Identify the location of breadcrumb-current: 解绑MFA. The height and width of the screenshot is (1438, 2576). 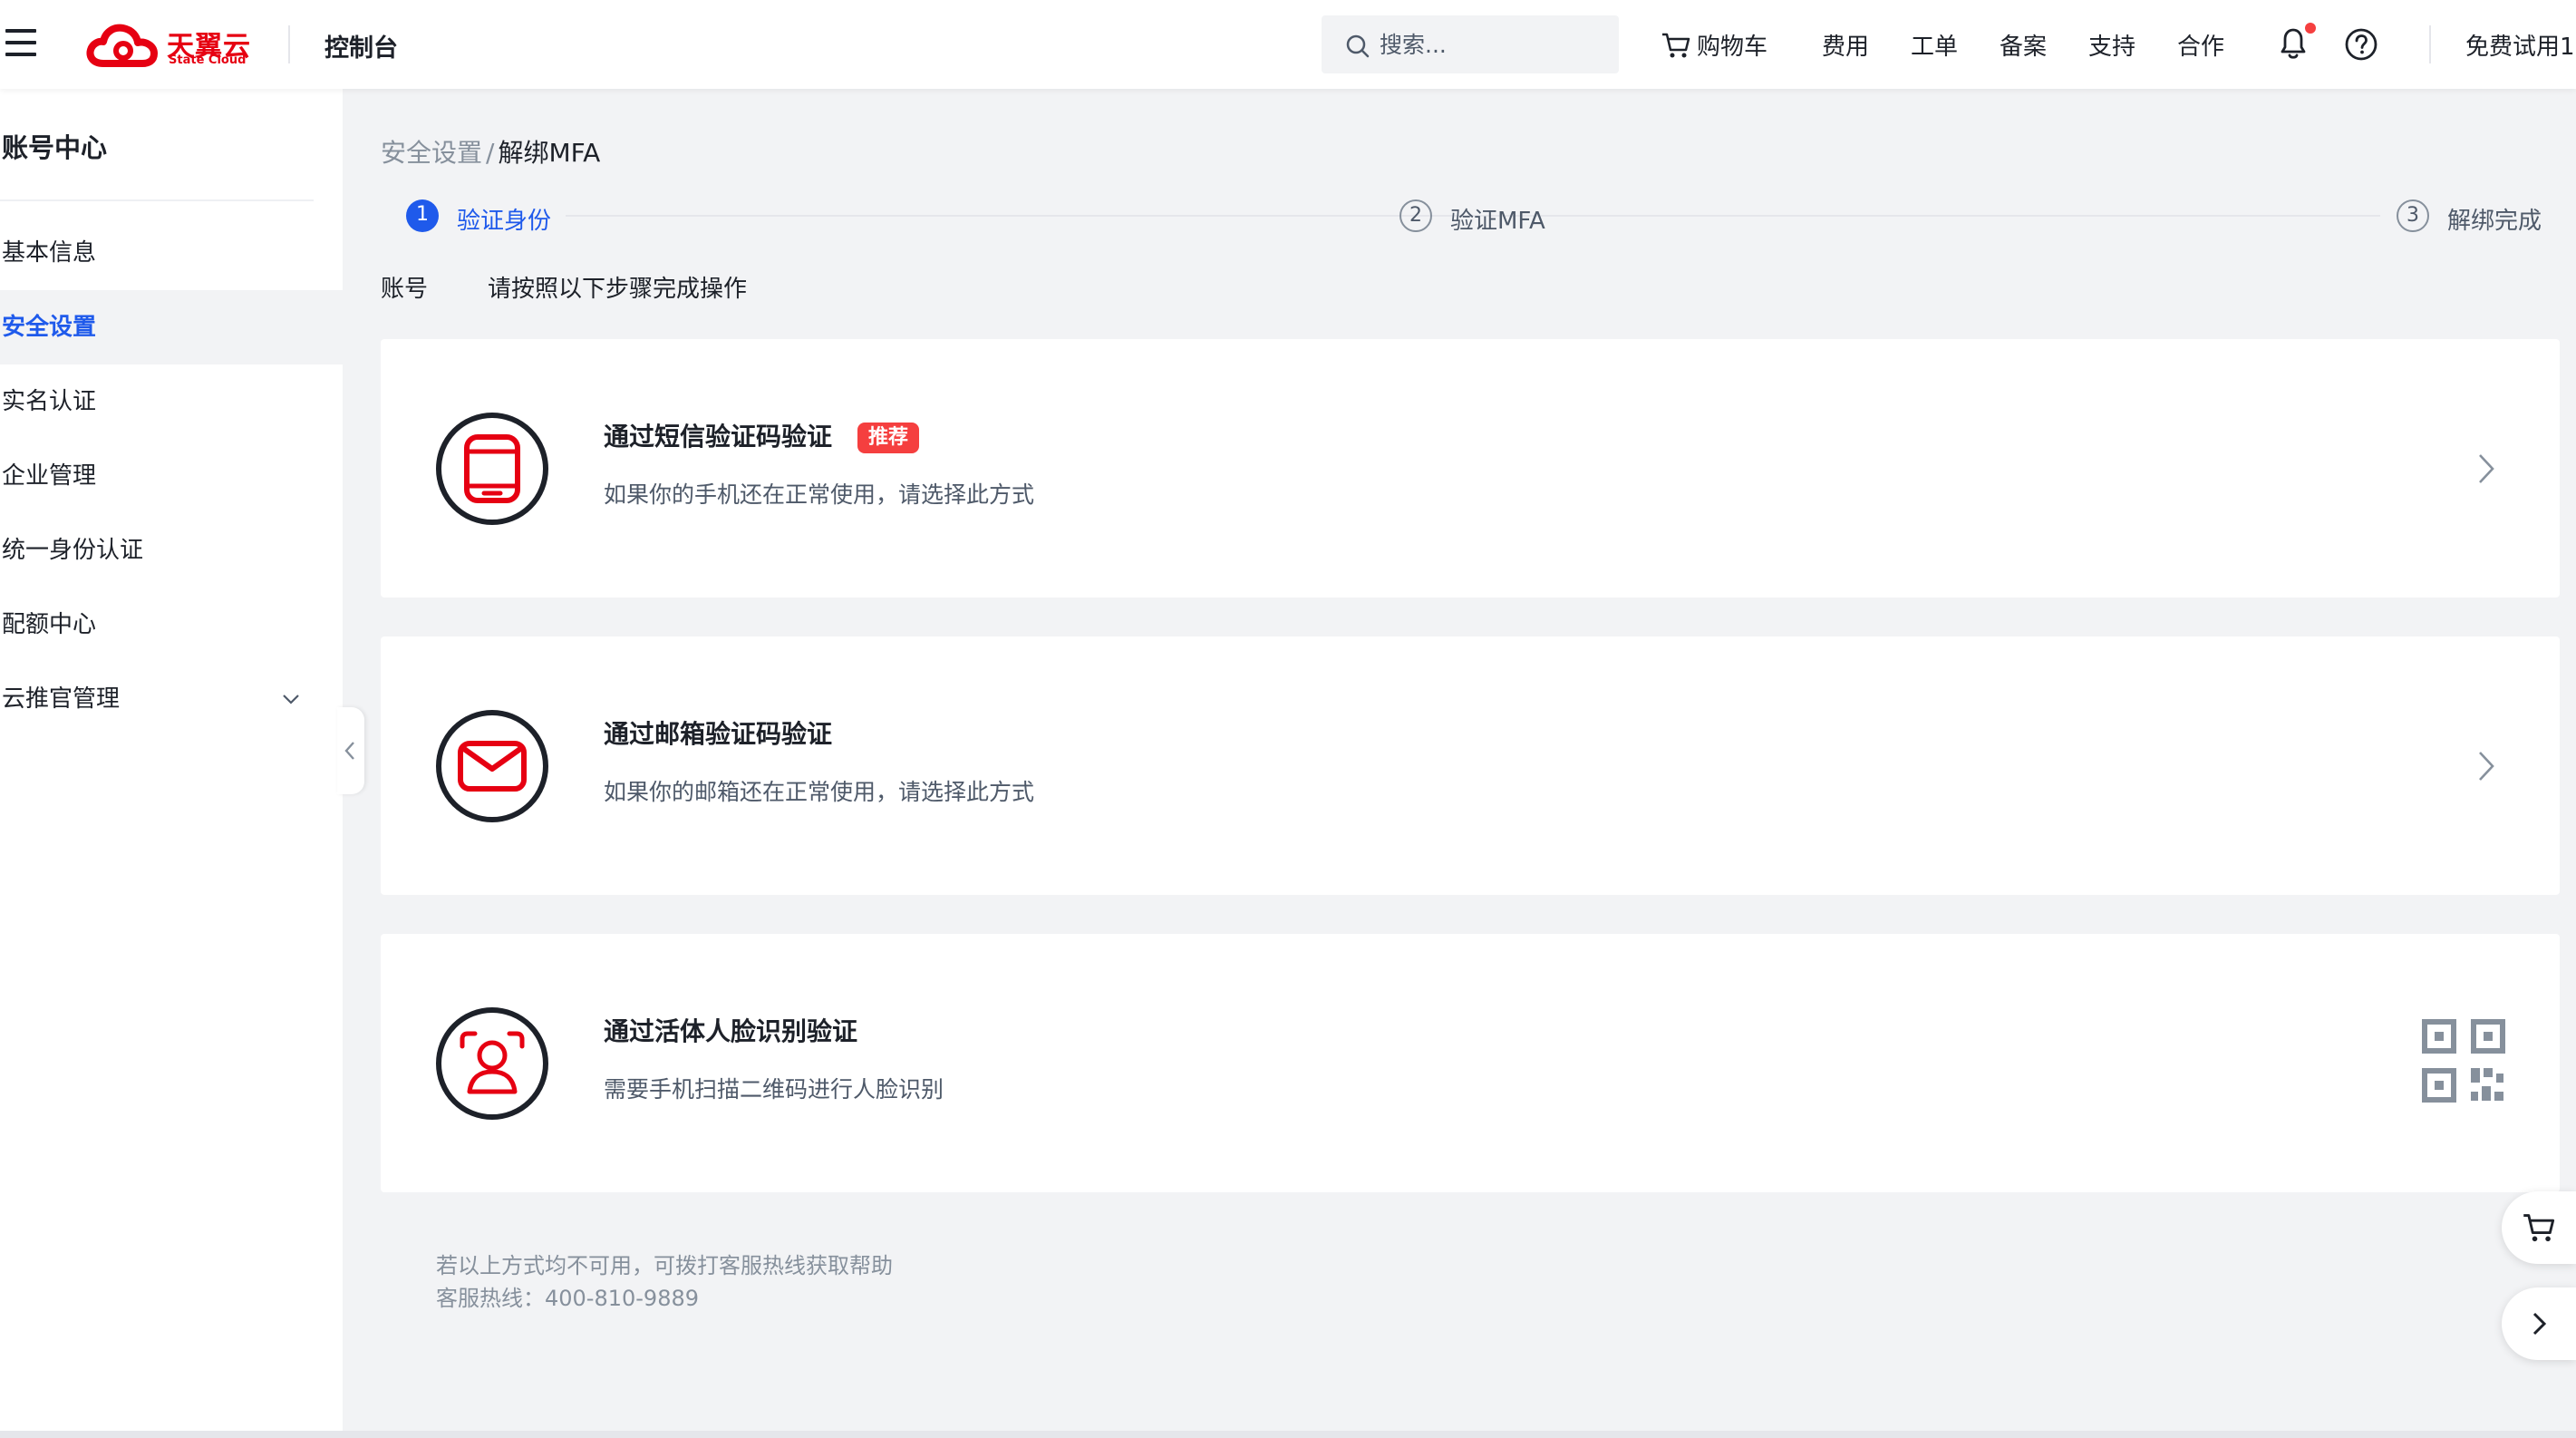
(549, 153).